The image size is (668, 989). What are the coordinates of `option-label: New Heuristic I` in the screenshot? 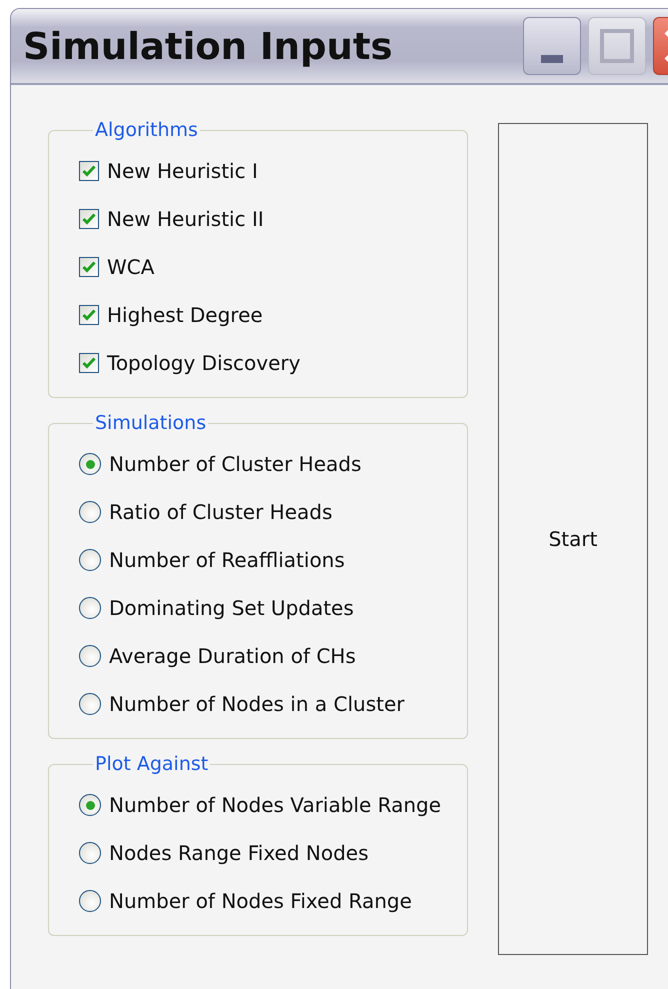 It's located at (182, 171).